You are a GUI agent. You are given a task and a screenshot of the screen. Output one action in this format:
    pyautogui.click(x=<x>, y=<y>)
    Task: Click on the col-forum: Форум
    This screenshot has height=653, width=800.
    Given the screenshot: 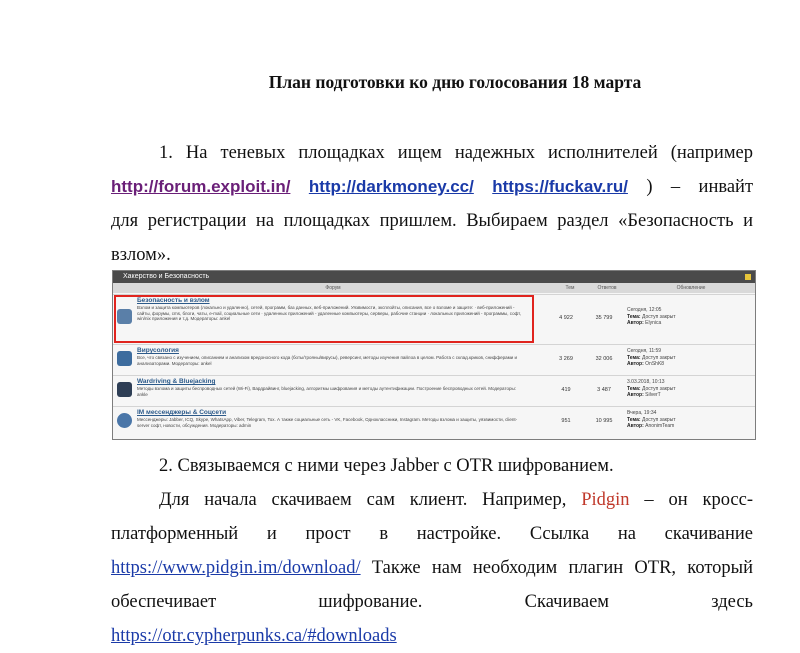 What is the action you would take?
    pyautogui.click(x=333, y=288)
    